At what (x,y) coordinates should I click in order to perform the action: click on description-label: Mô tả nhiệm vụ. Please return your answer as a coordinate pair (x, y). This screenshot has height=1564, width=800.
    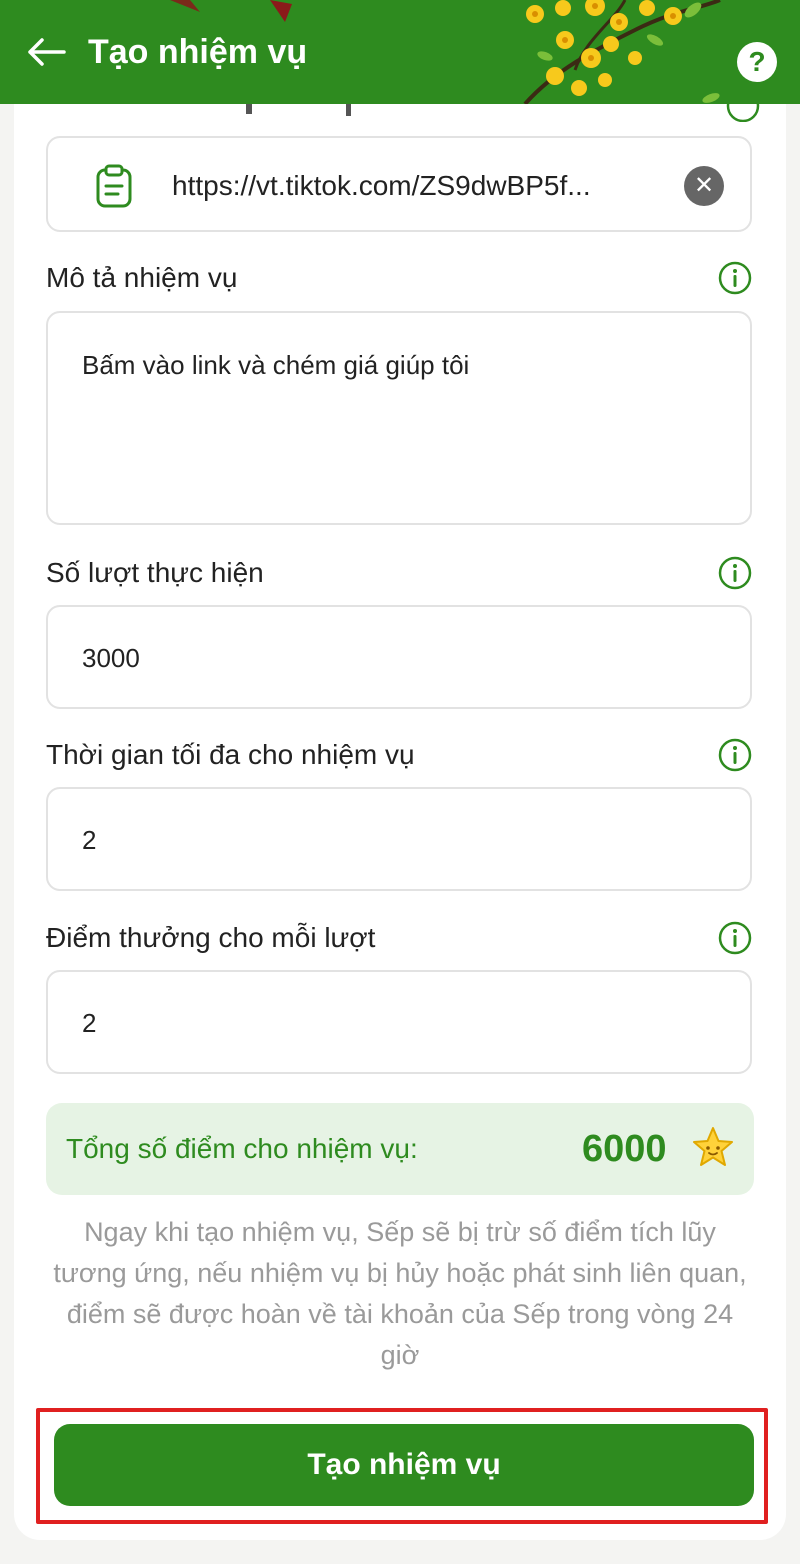
    Looking at the image, I should click on (142, 277).